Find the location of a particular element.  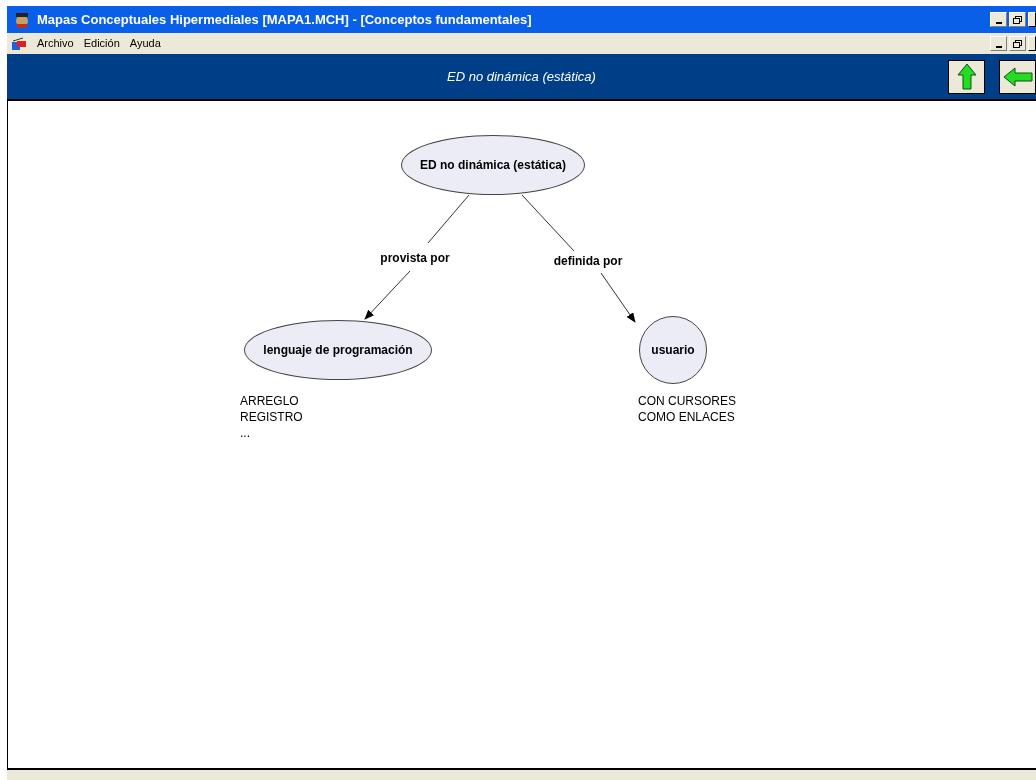

left-arrow-icon is located at coordinates (1017, 76).